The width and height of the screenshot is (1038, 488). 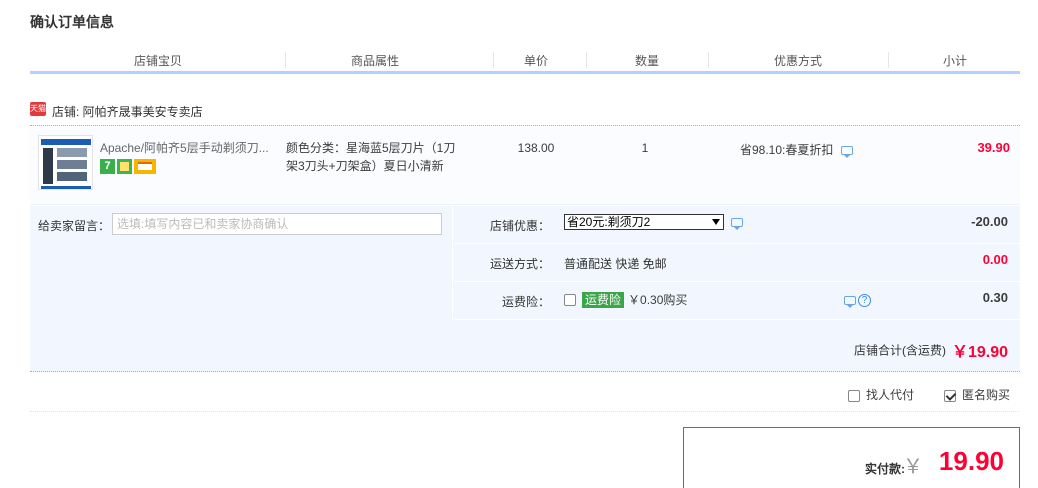 I want to click on shop-total: 店铺合计(含运费) ￥19.90, so click(x=931, y=350).